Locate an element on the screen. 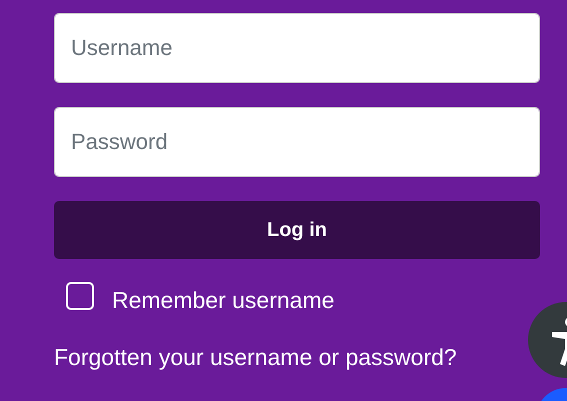 Image resolution: width=567 pixels, height=401 pixels. password-field: Password is located at coordinates (297, 142).